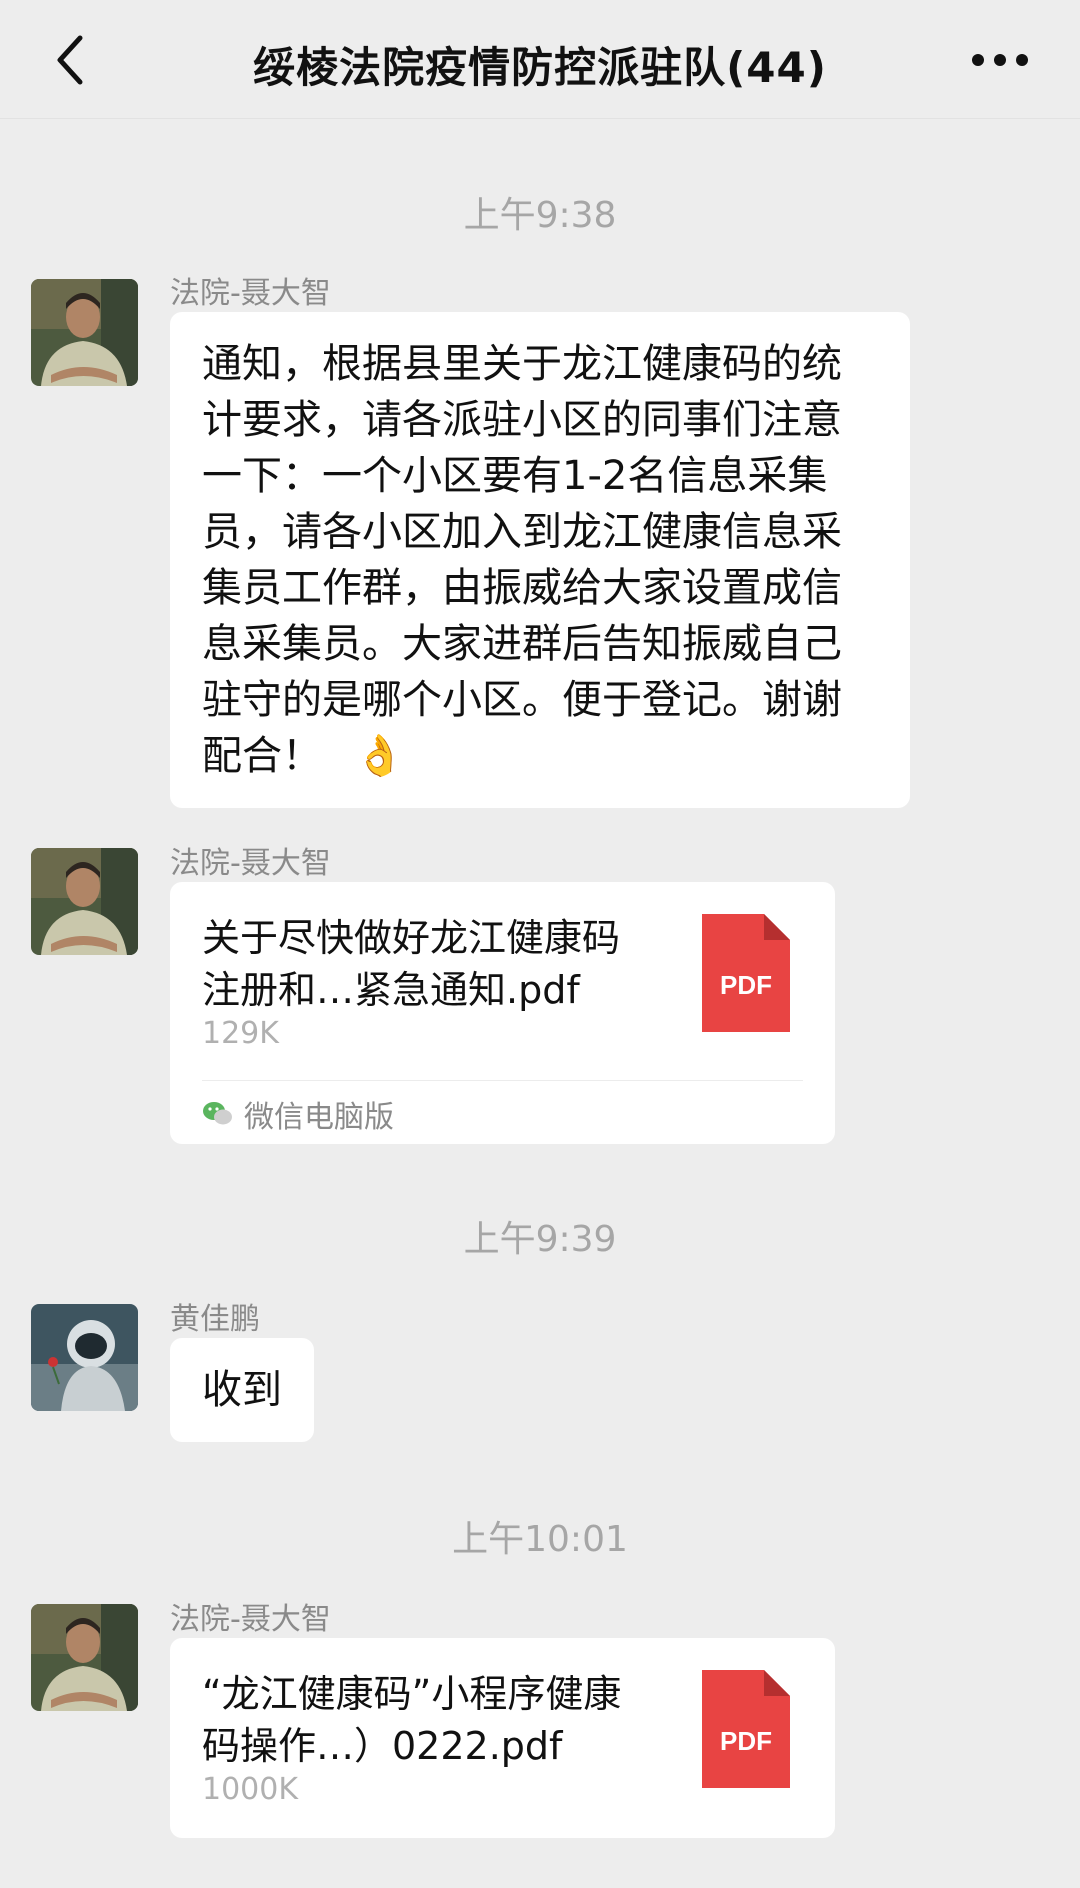  Describe the element at coordinates (540, 1539) in the screenshot. I see `timestamp: 上午10:01` at that location.